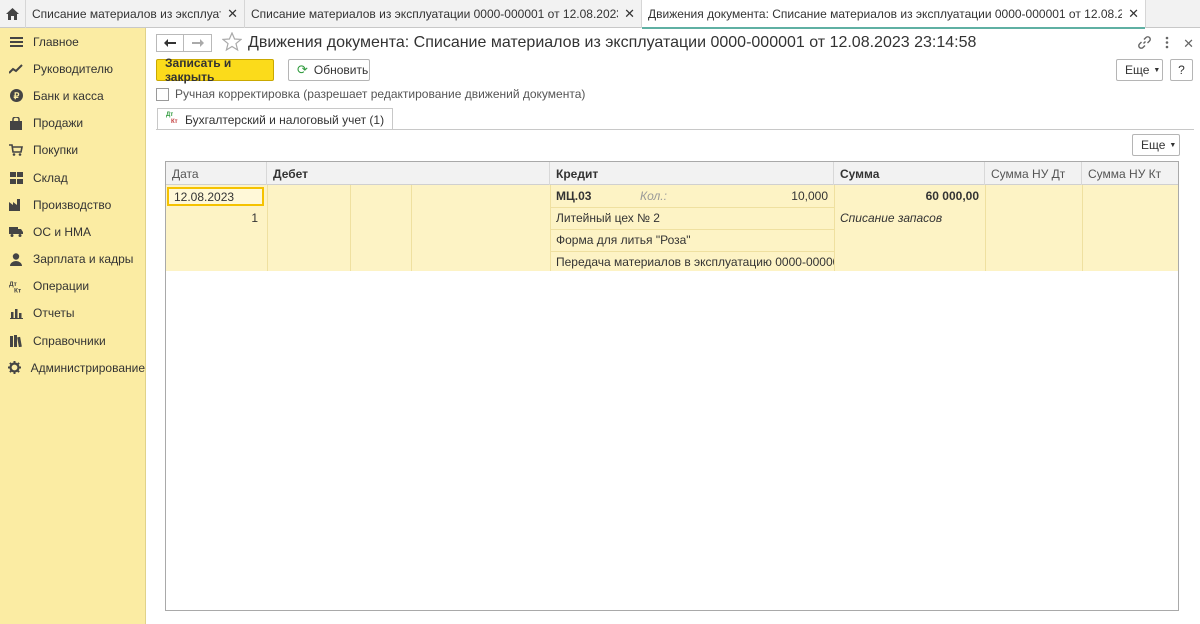 The height and width of the screenshot is (624, 1200). What do you see at coordinates (16, 42) in the screenshot?
I see `menu-lines-icon` at bounding box center [16, 42].